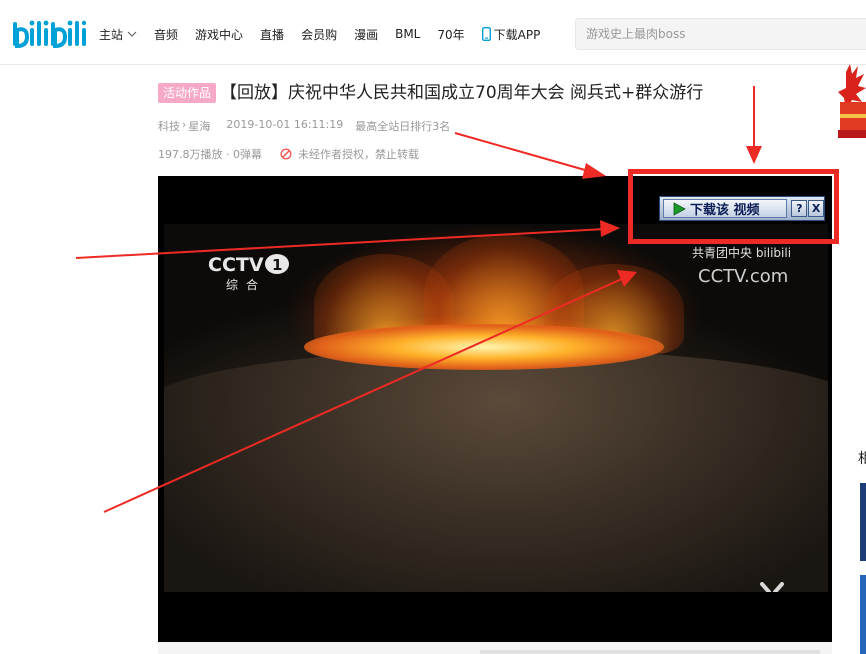 This screenshot has height=654, width=866. I want to click on player-bottom-bar, so click(495, 648).